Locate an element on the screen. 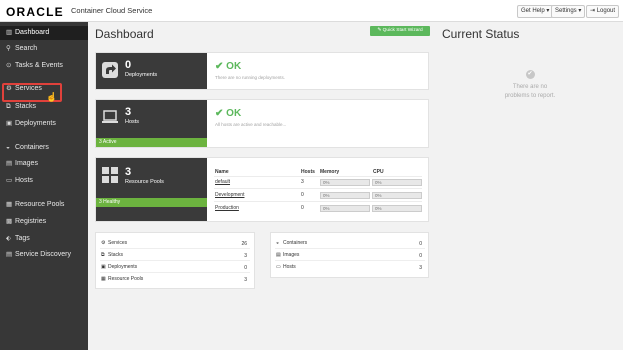 The image size is (623, 350). resource-pools-summary: 3 Resource Pools 3 Healthy is located at coordinates (151, 189).